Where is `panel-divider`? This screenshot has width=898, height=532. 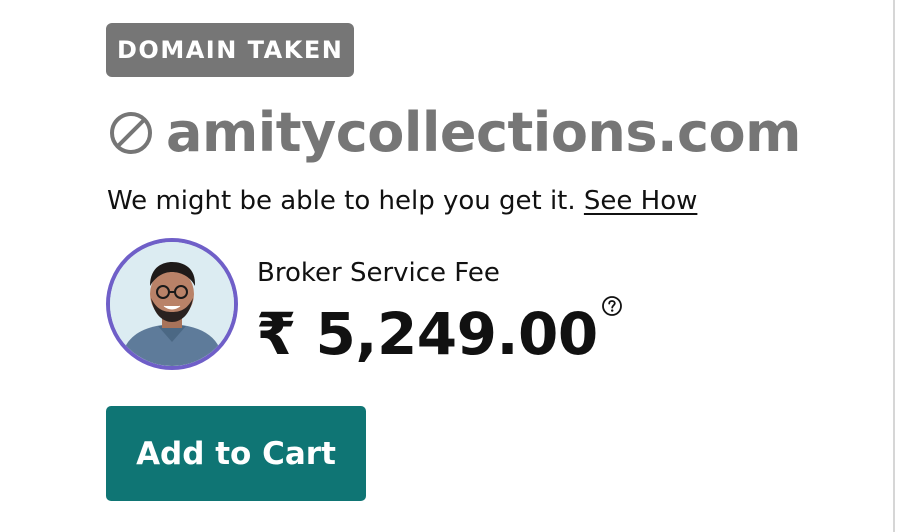
panel-divider is located at coordinates (894, 266).